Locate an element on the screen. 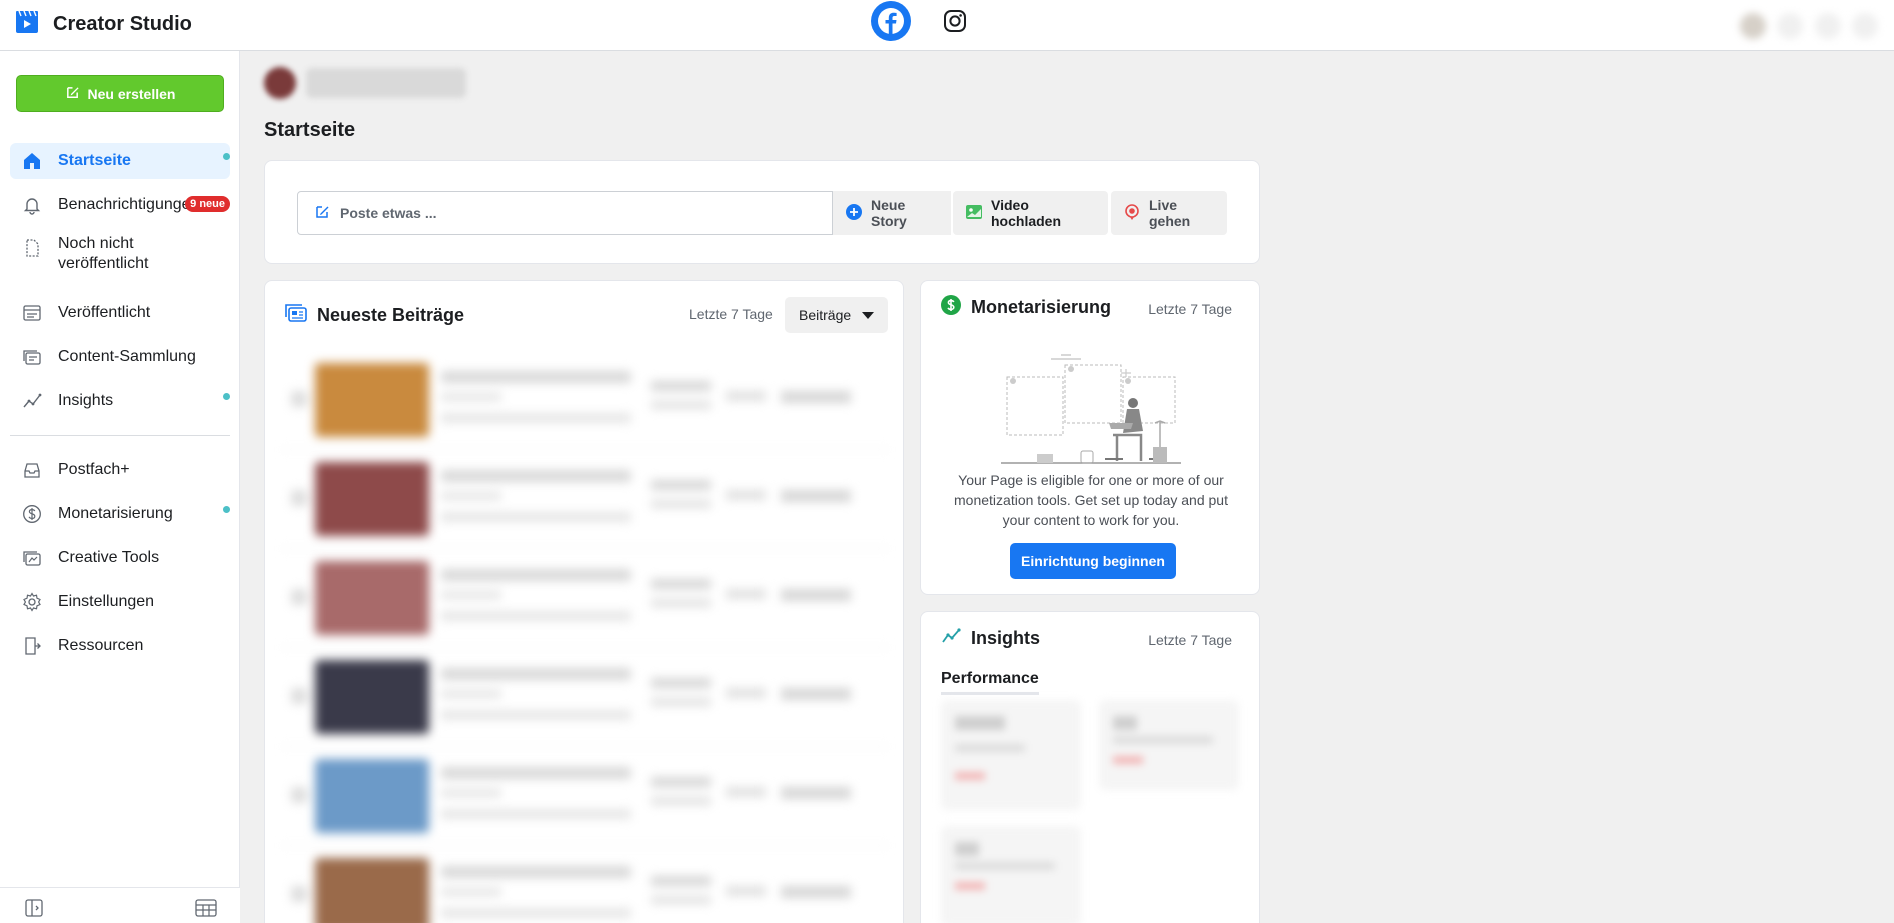  draft-icon is located at coordinates (32, 248).